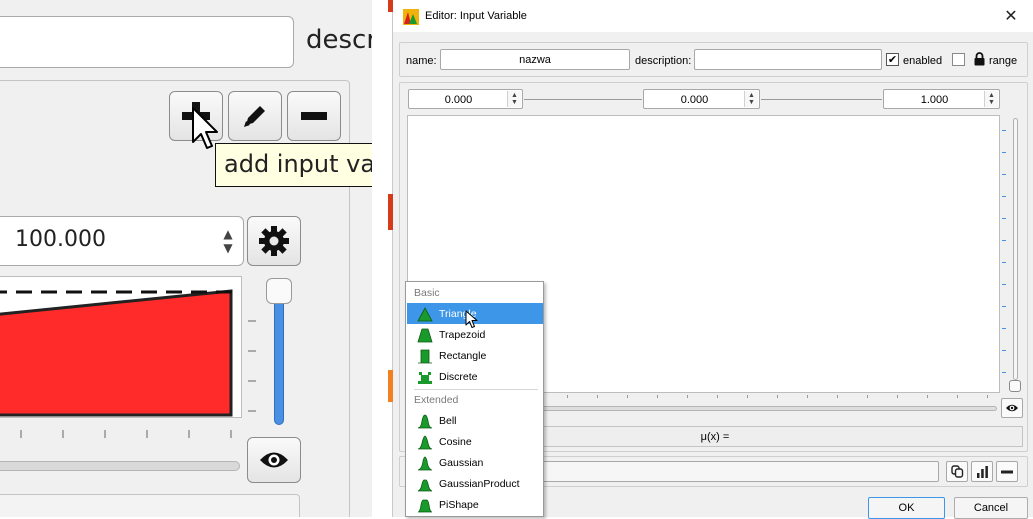 The image size is (1033, 519). What do you see at coordinates (479, 483) in the screenshot?
I see `menu-item-label: GaussianProduct` at bounding box center [479, 483].